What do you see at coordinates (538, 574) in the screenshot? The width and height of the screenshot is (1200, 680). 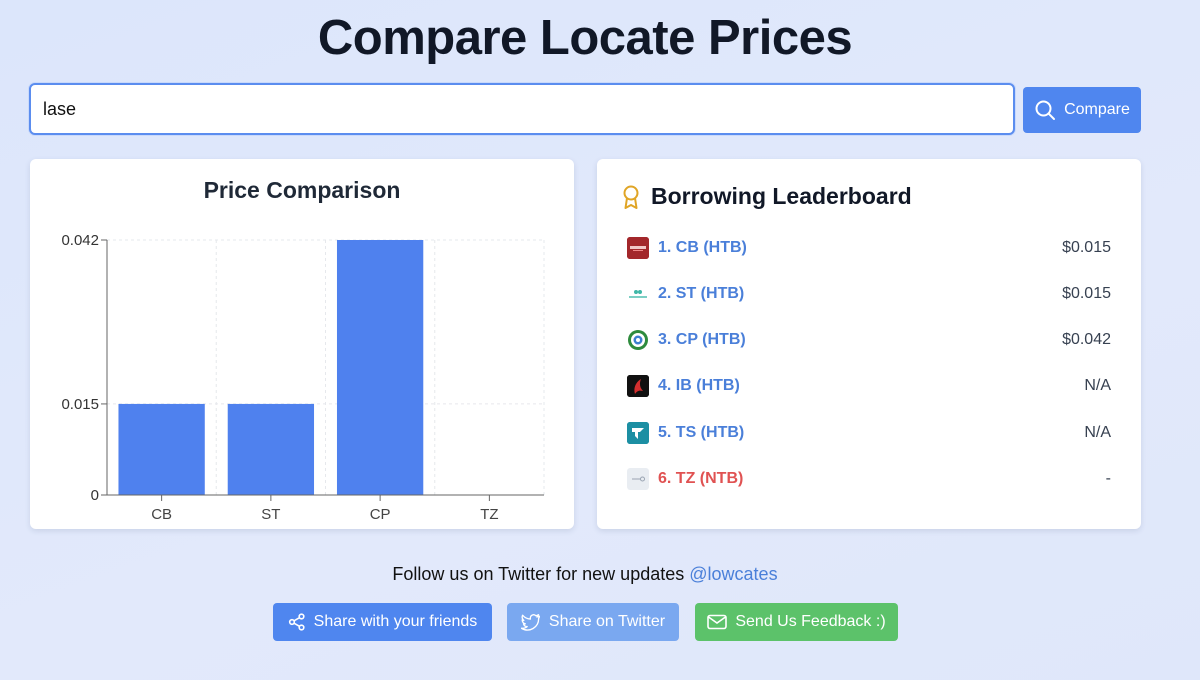 I see `follow-text: Follow us on Twitter for new updates` at bounding box center [538, 574].